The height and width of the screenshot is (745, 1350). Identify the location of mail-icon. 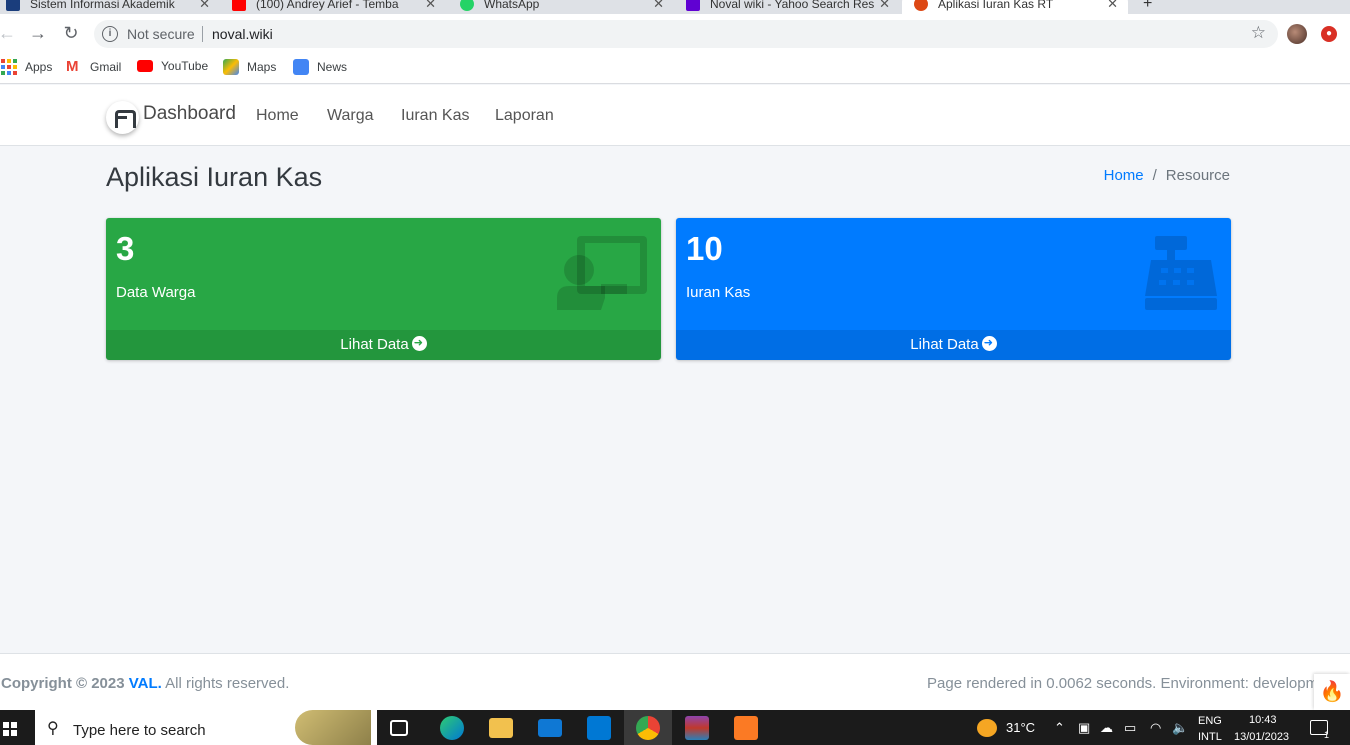
(550, 728).